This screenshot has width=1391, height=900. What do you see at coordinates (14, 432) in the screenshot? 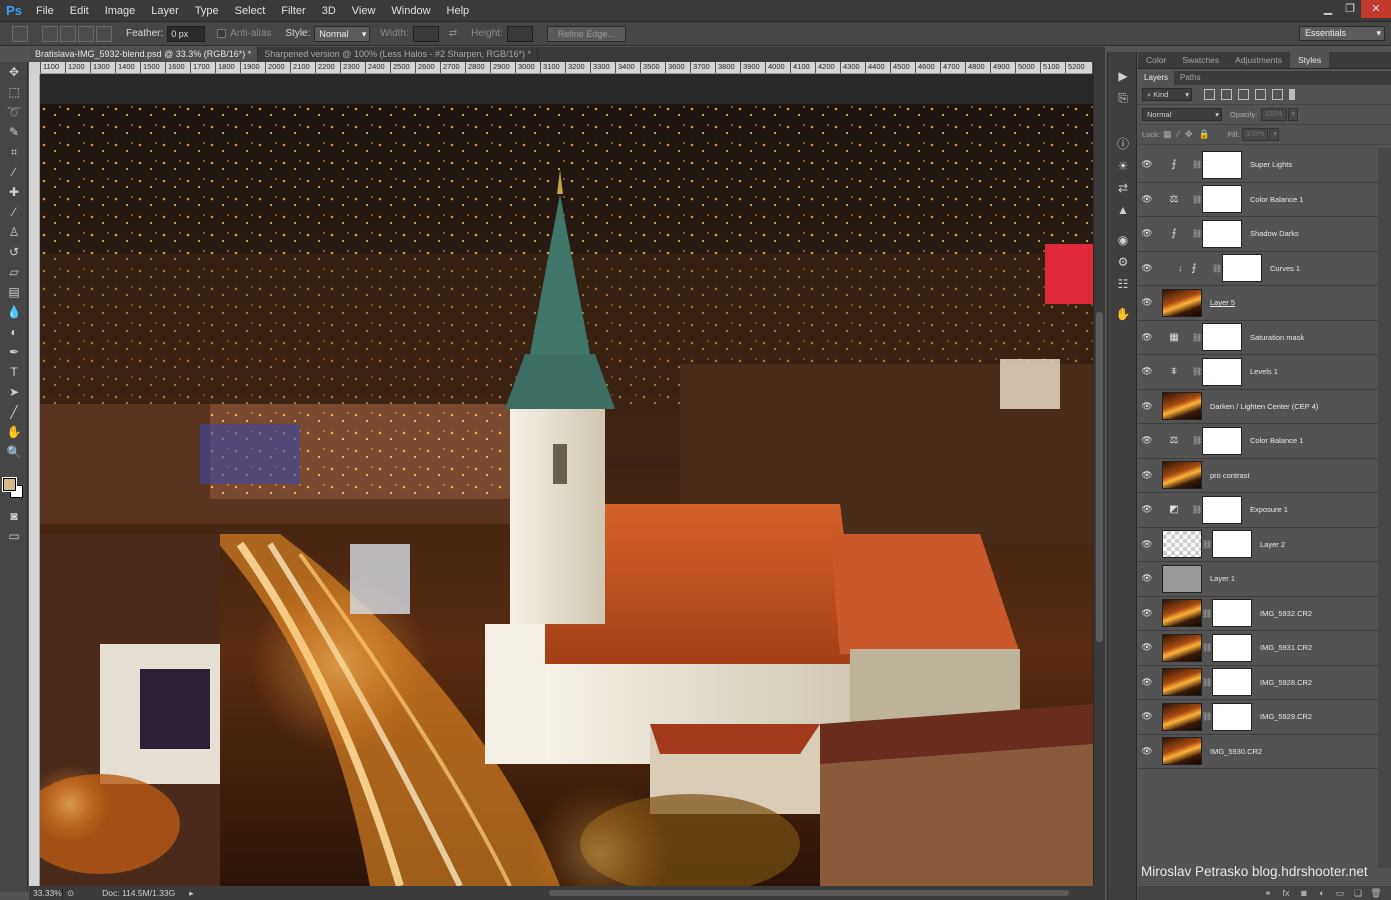
I see `hand-tool-icon: ✋` at bounding box center [14, 432].